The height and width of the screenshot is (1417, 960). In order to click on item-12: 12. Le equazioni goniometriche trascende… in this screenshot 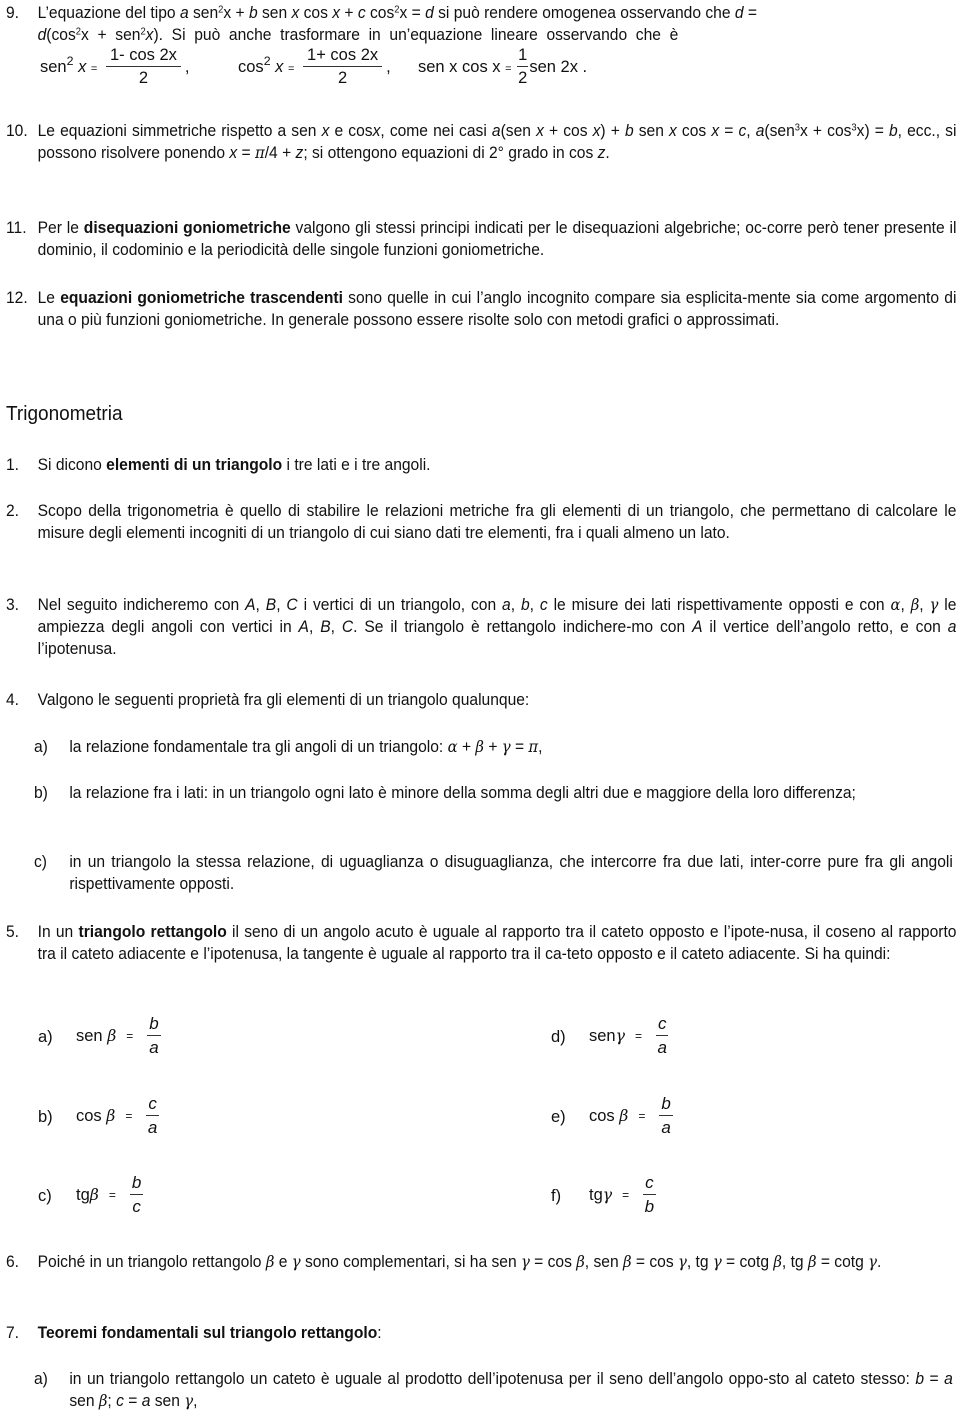, I will do `click(481, 309)`.